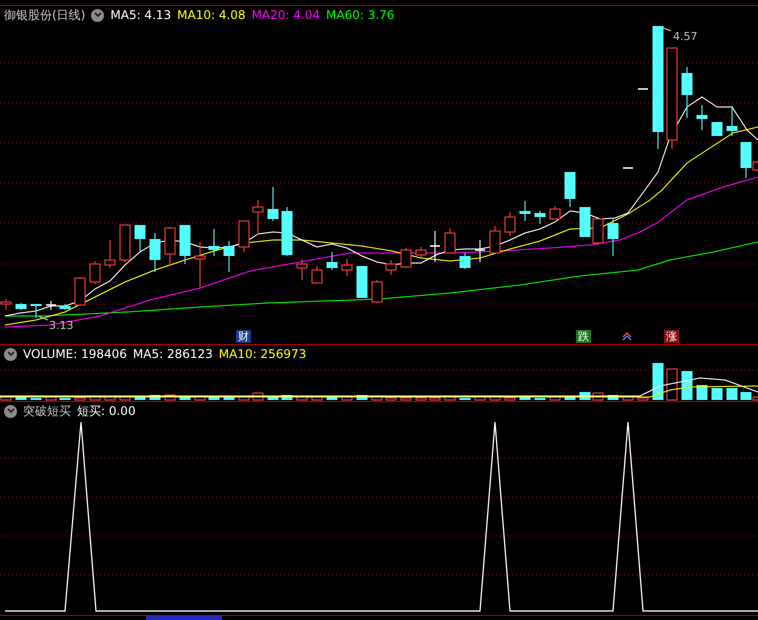  I want to click on ma-legend-value: MA5: 4.13, so click(141, 15).